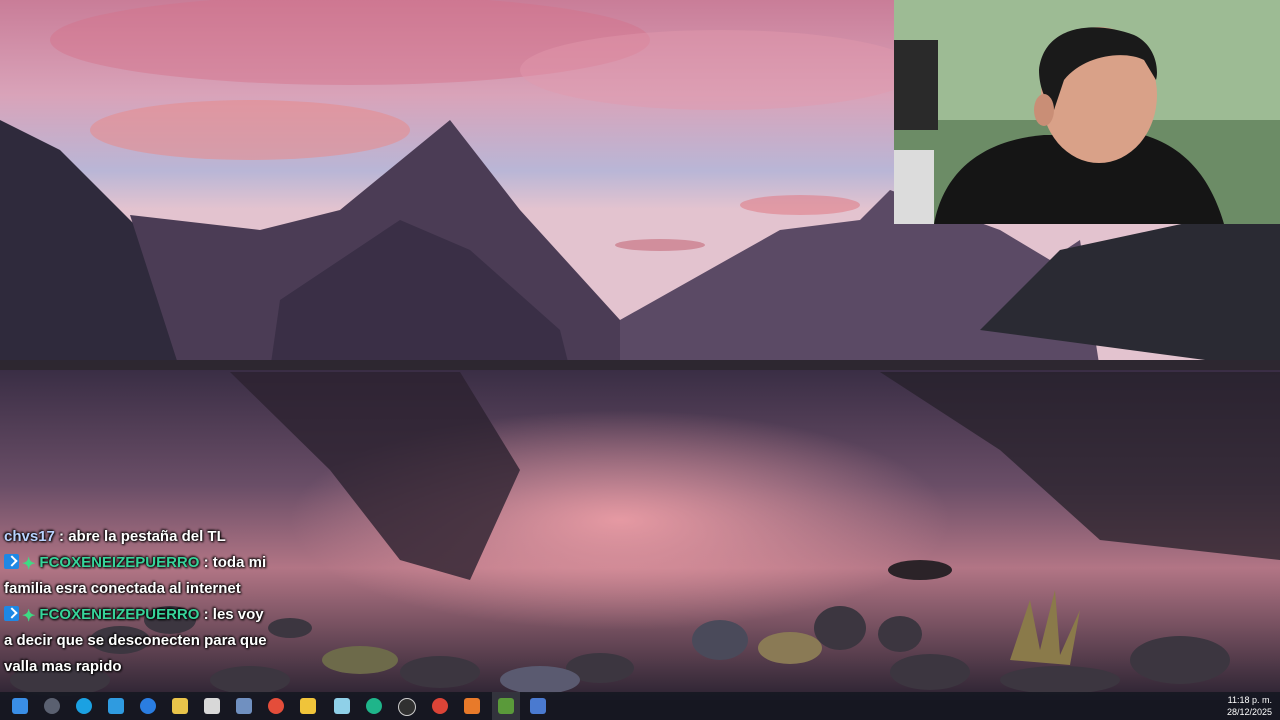 This screenshot has height=720, width=1280. Describe the element at coordinates (84, 706) in the screenshot. I see `edge-icon` at that location.